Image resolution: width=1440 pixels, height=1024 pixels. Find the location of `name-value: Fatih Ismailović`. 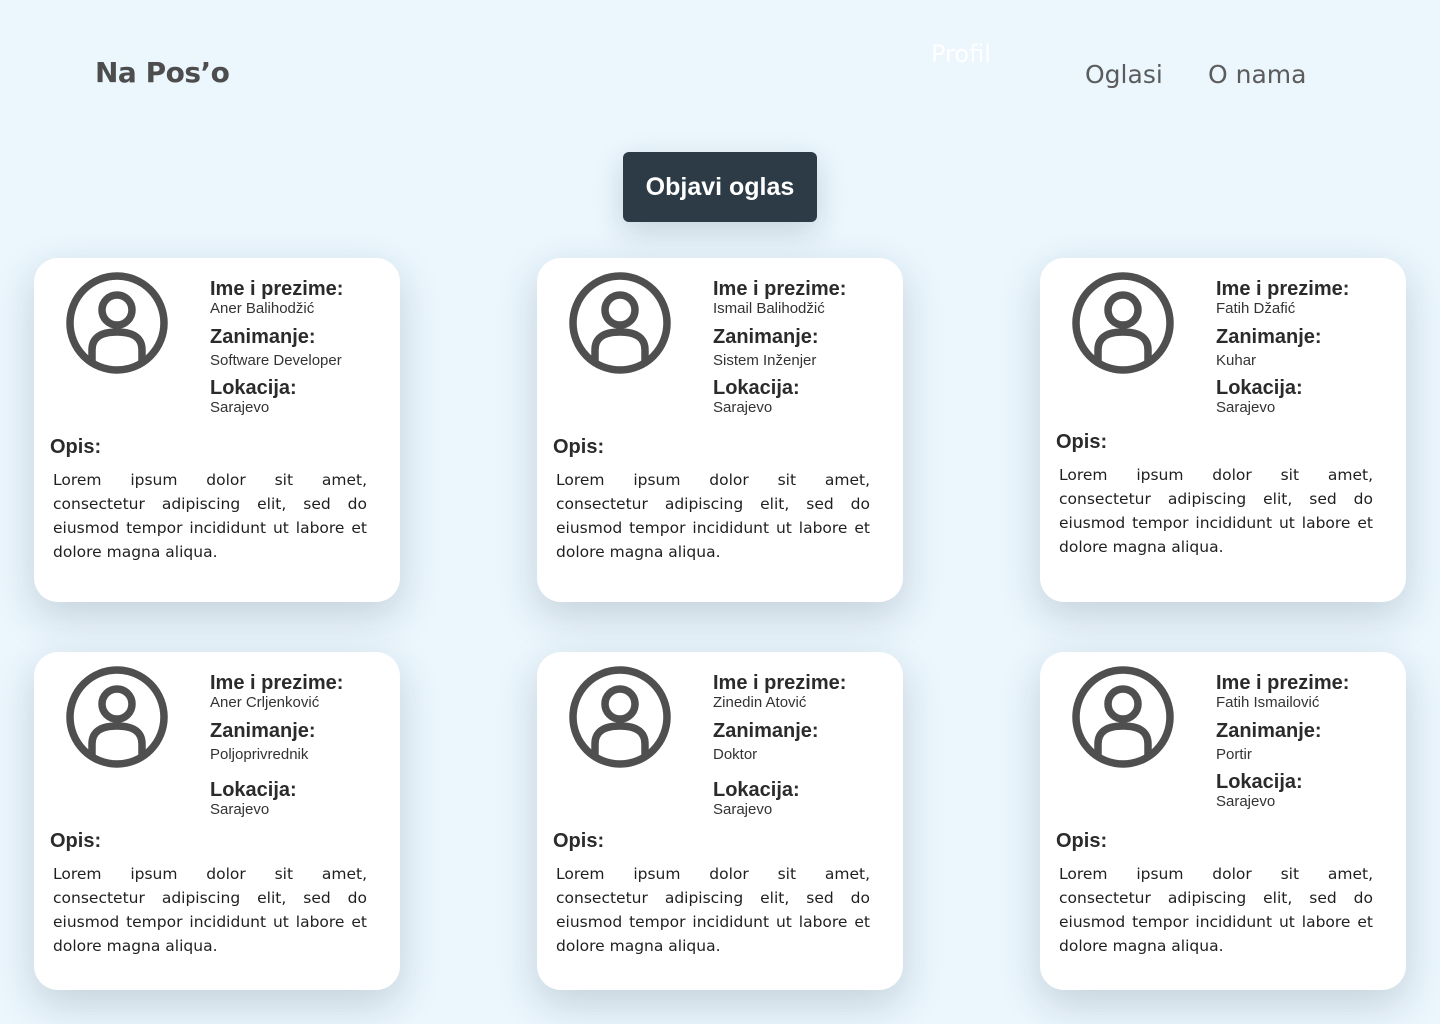

name-value: Fatih Ismailović is located at coordinates (1268, 702).